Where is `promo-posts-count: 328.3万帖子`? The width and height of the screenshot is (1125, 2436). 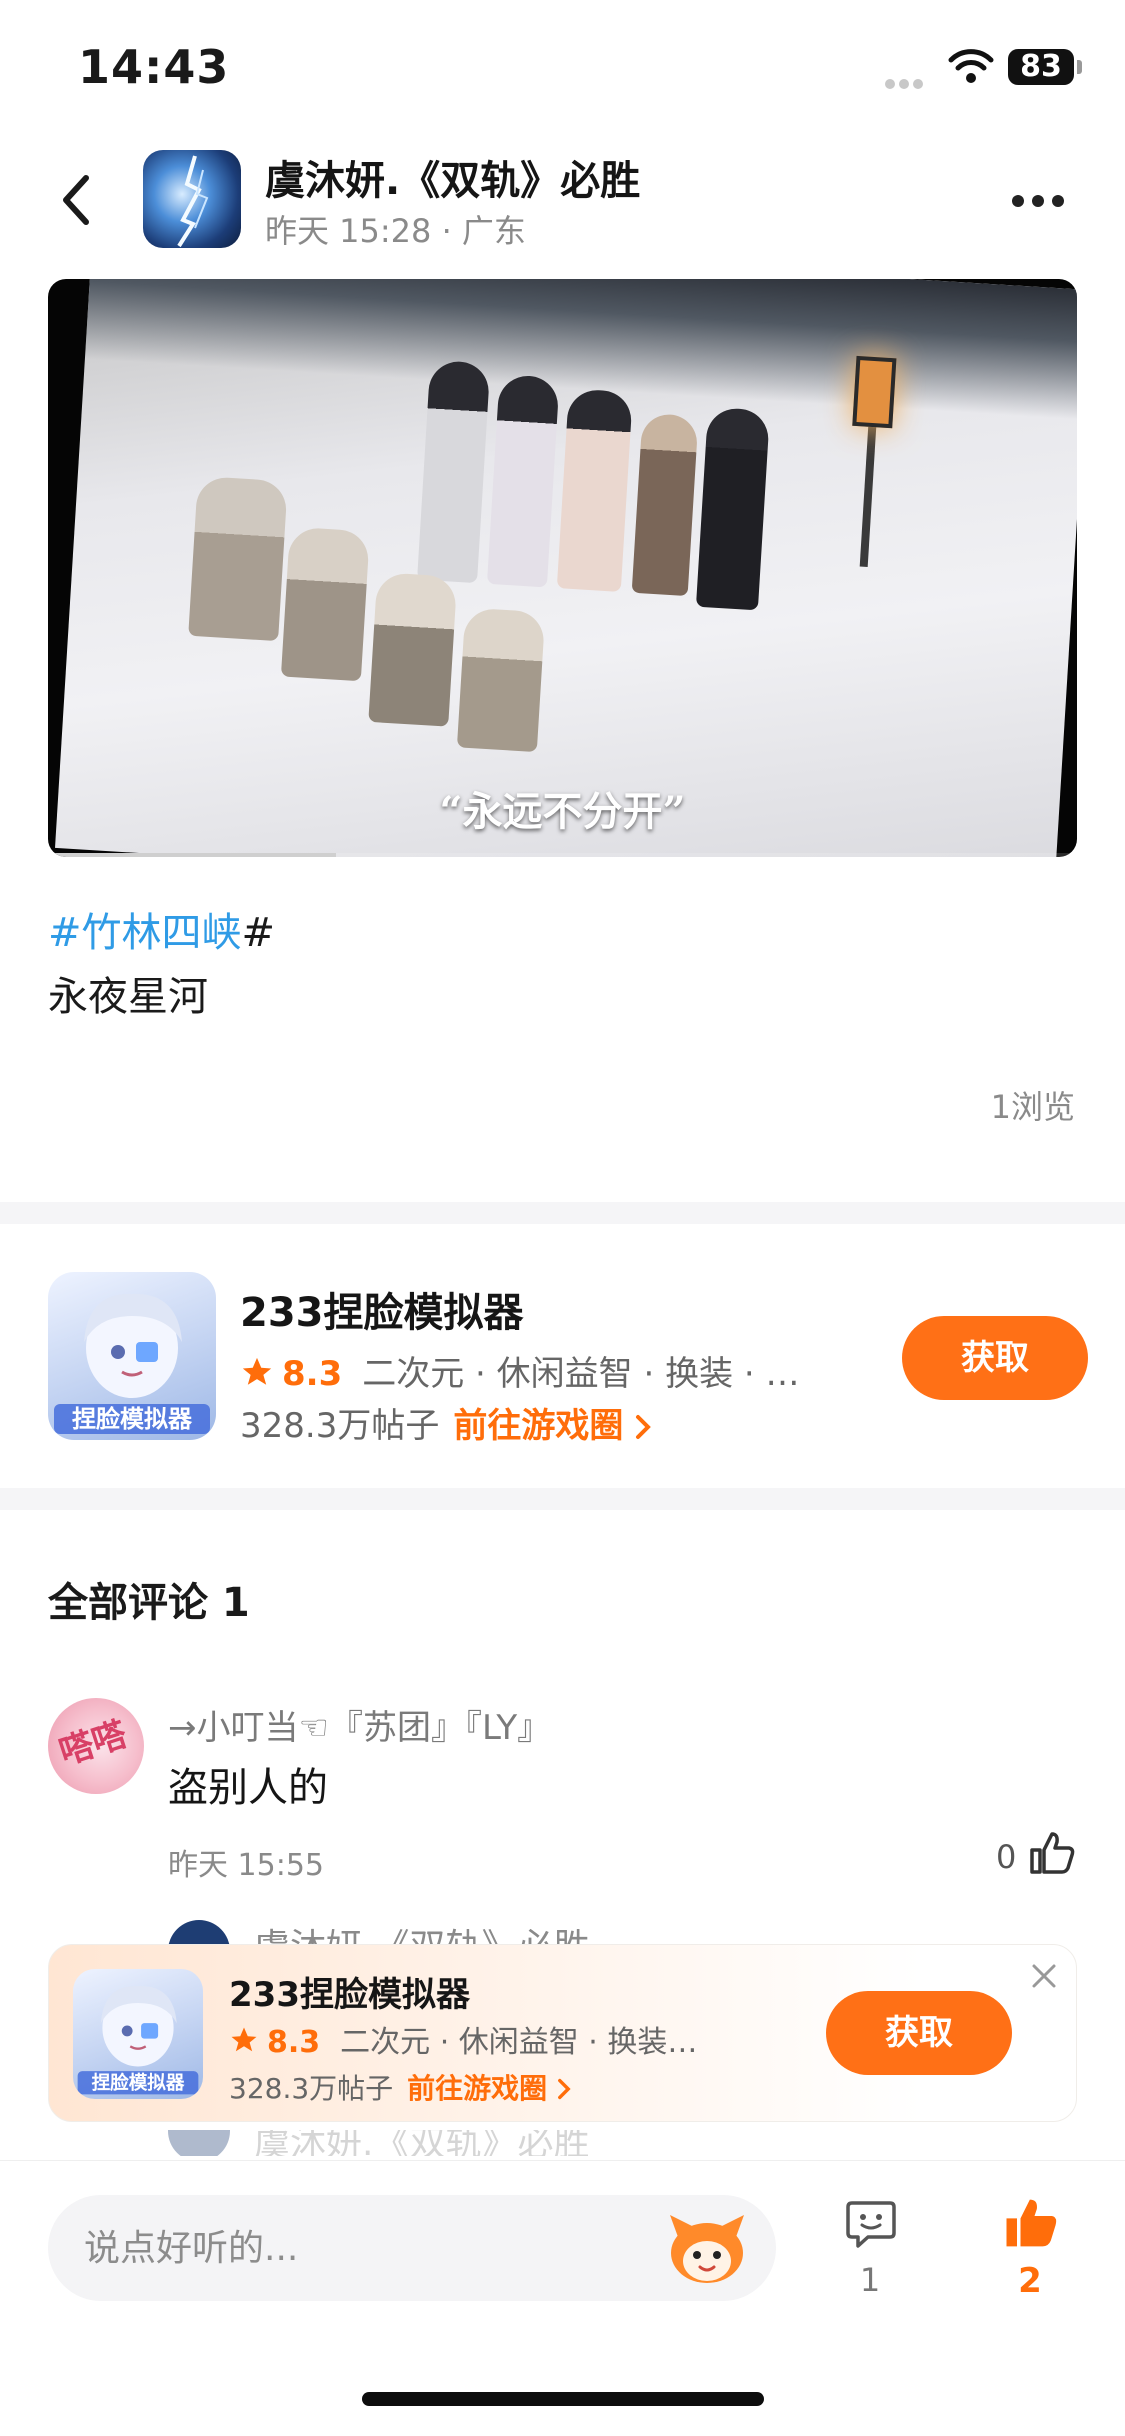
promo-posts-count: 328.3万帖子 is located at coordinates (311, 2088).